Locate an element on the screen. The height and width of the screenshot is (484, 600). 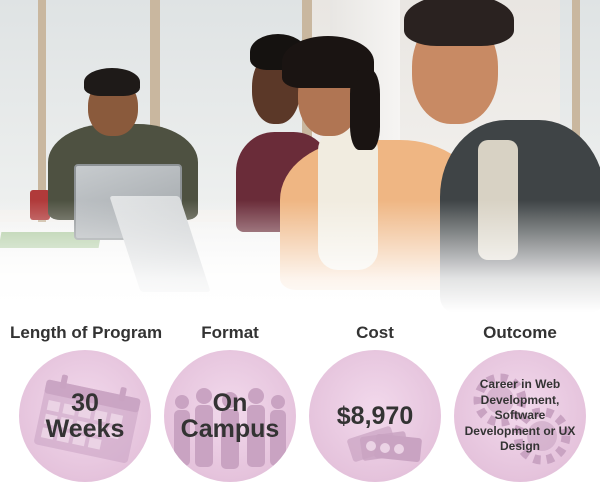
length-value: 30 Weeks is located at coordinates (85, 415).